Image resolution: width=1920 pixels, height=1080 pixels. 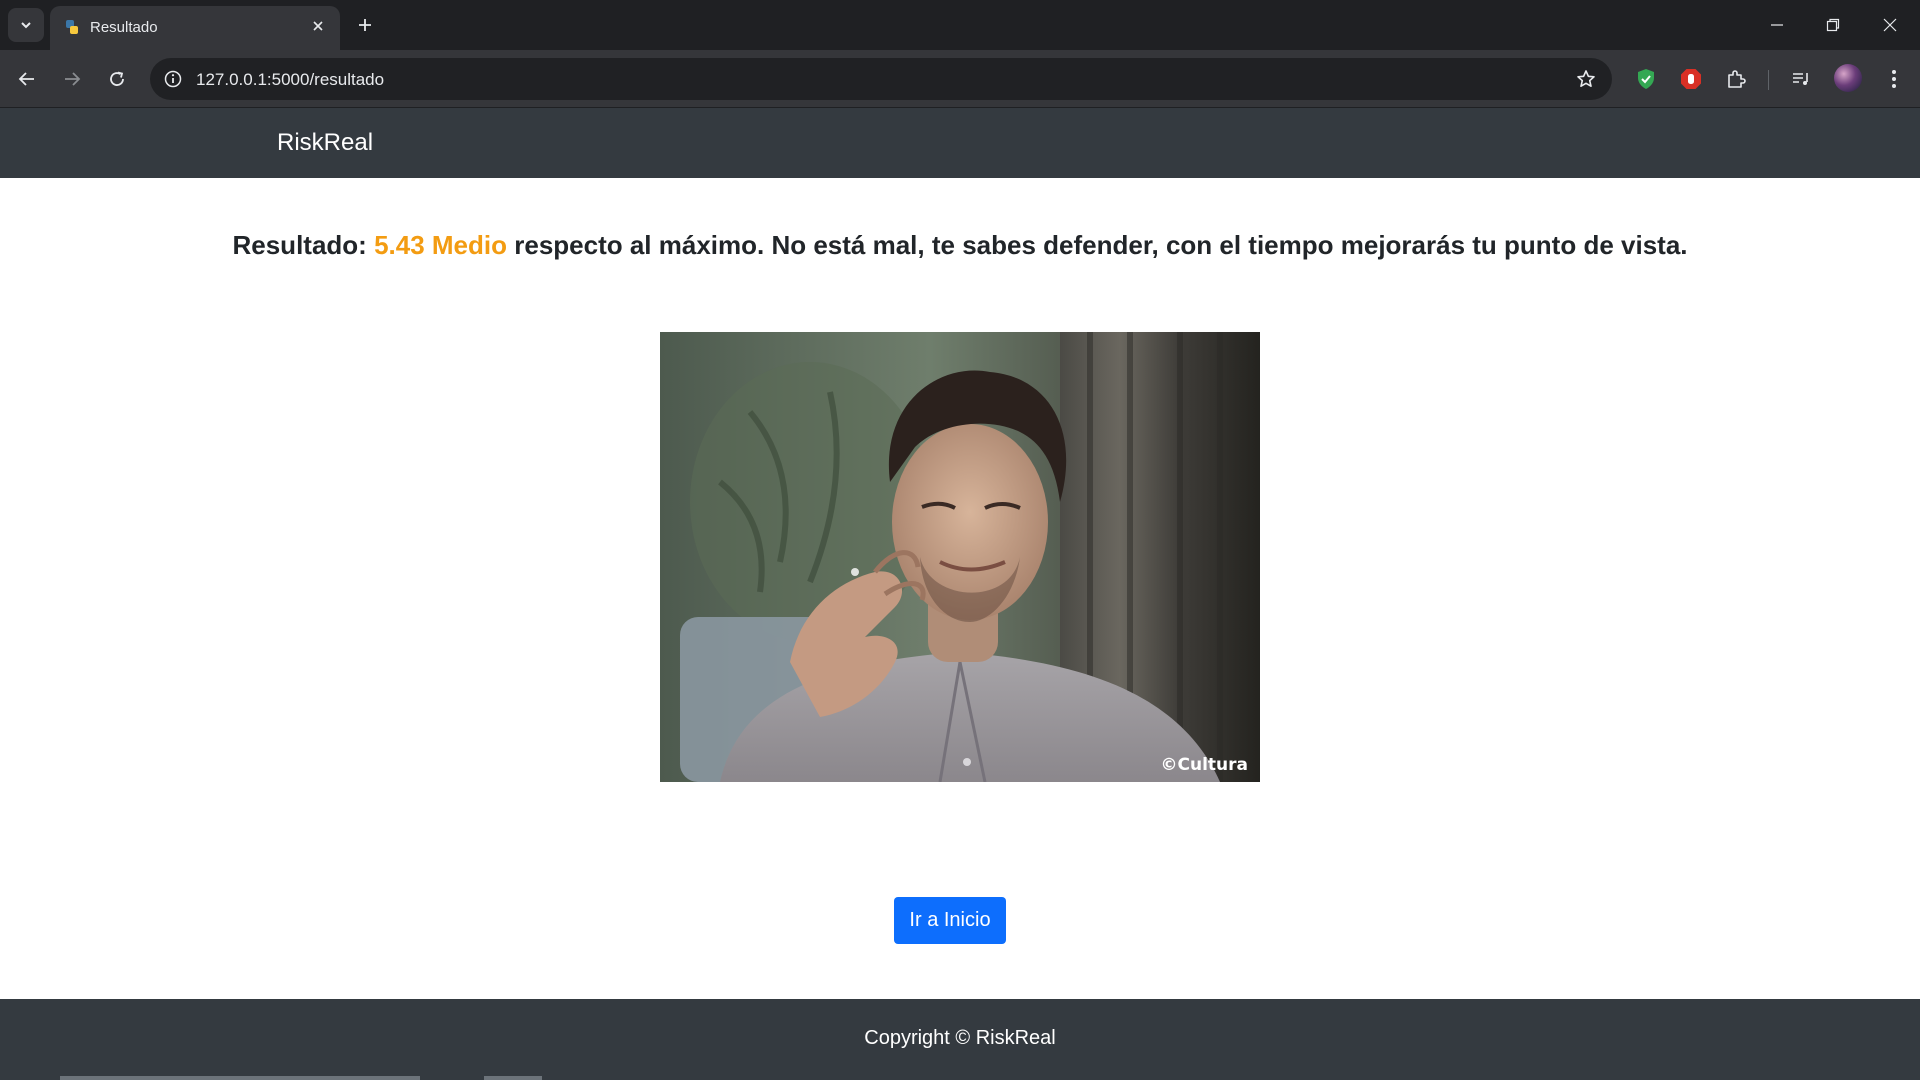 I want to click on home-button: Ir a Inicio, so click(x=950, y=920).